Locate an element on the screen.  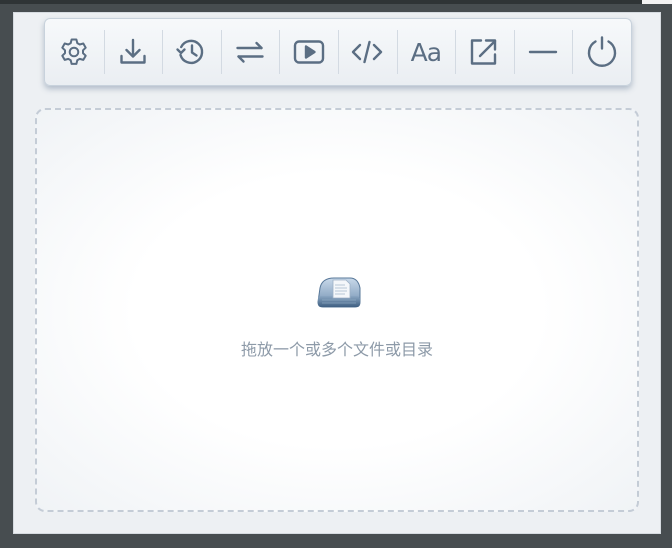
minimize-button is located at coordinates (543, 52).